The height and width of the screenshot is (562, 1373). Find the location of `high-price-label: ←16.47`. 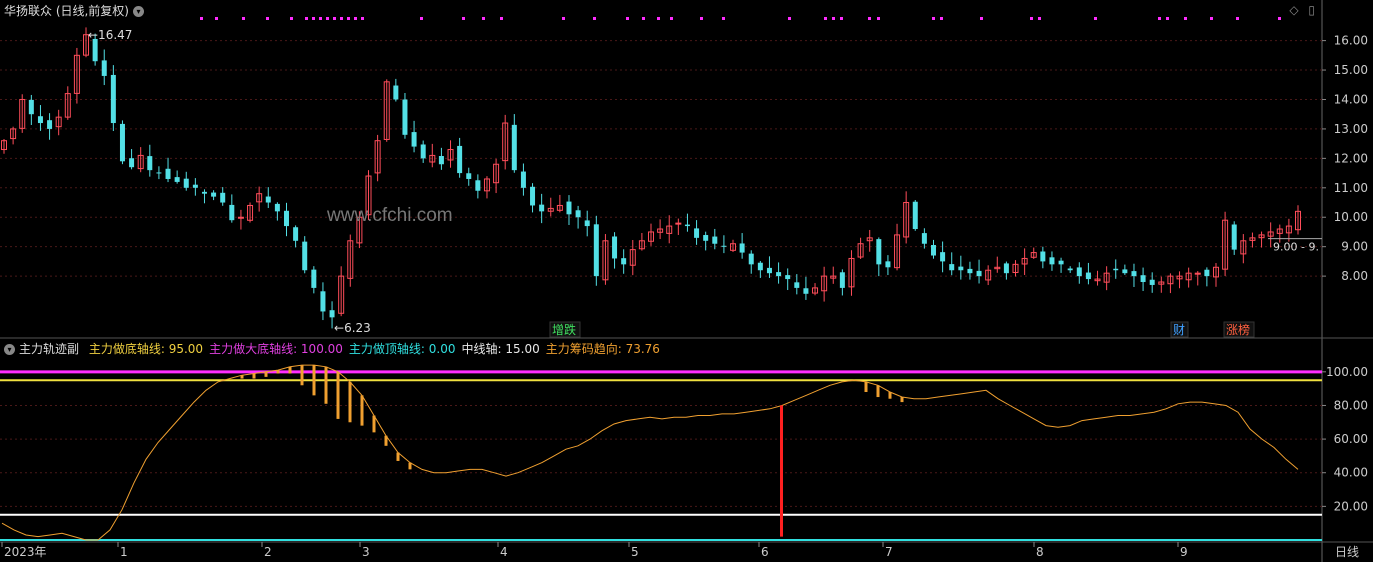

high-price-label: ←16.47 is located at coordinates (110, 35).